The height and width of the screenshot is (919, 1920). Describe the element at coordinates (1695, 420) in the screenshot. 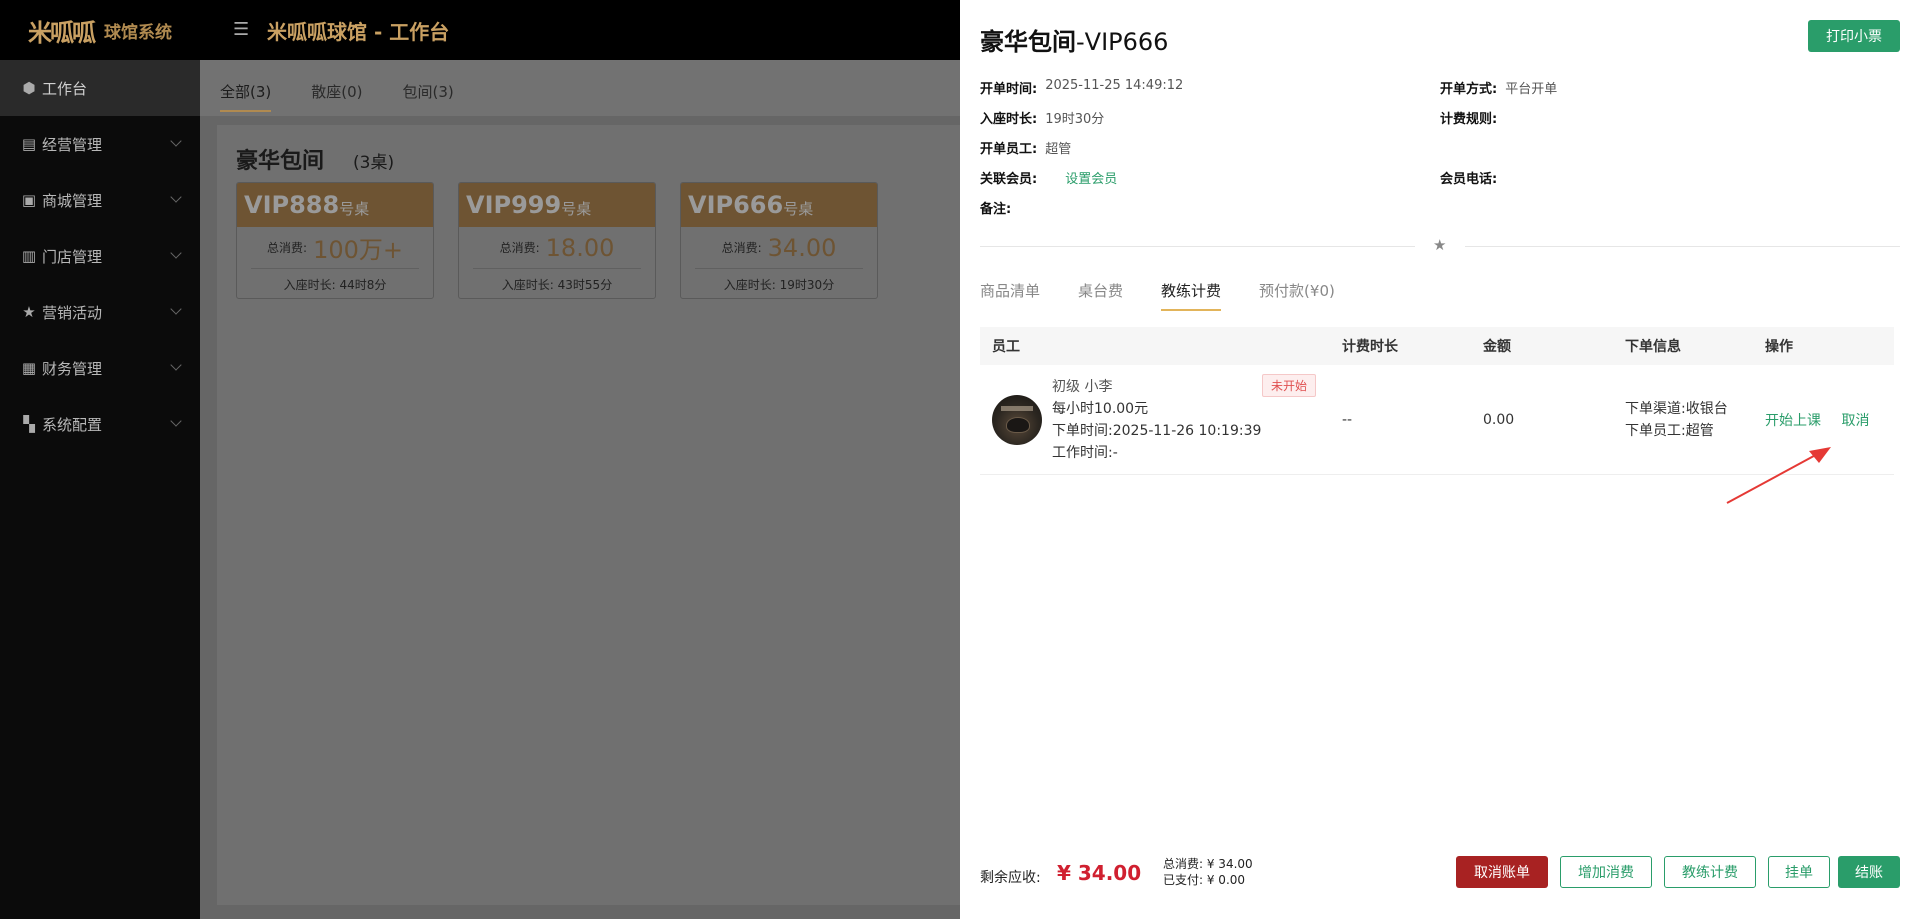

I see `cell-order-info: 下单渠道:收银台 下单员工:超管` at that location.